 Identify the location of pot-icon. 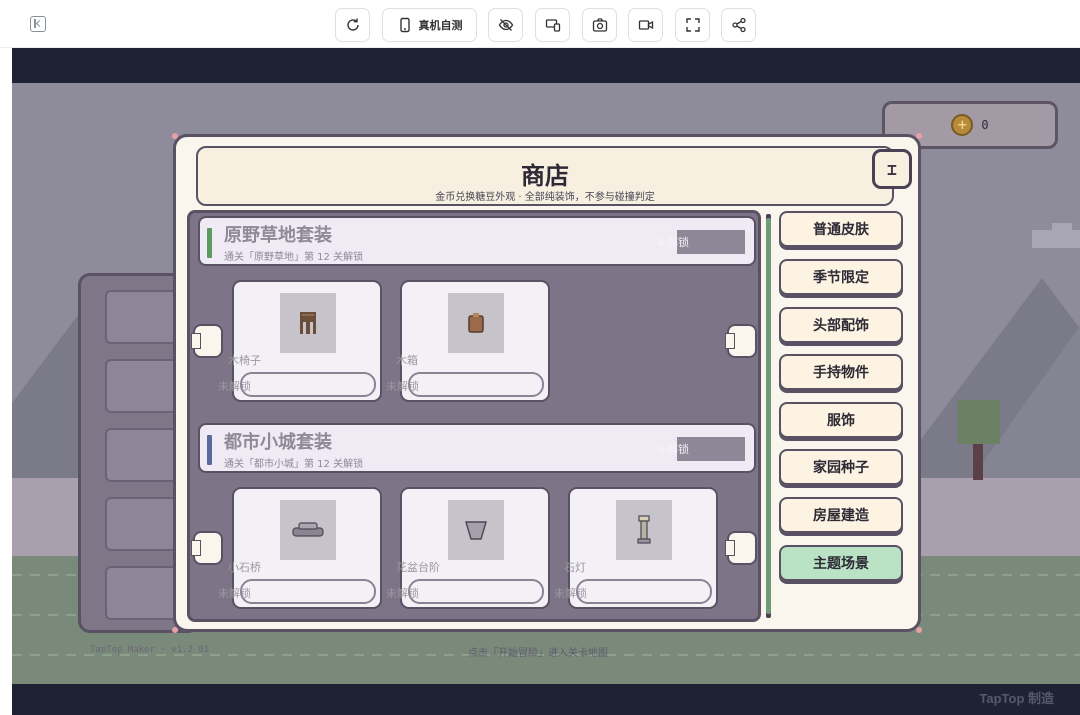
(476, 530).